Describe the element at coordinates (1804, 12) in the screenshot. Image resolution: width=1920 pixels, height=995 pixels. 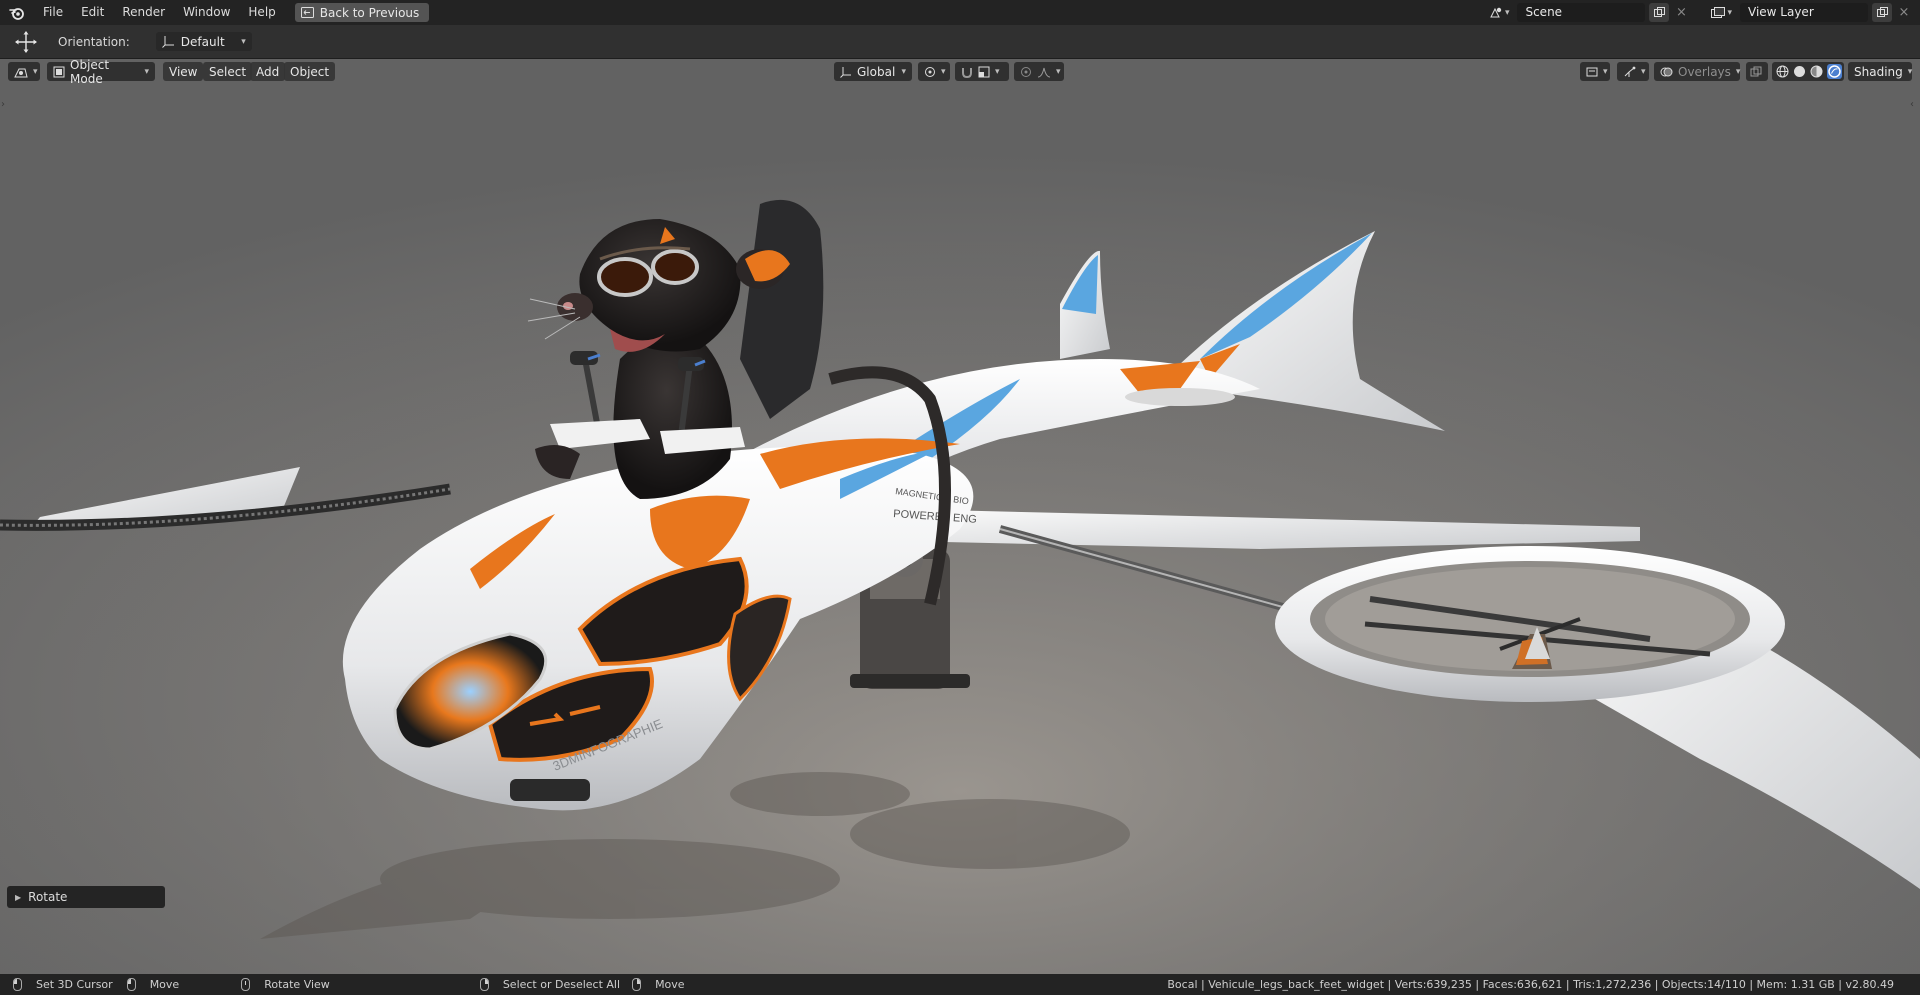
I see `view-layer-name-field: View Layer` at that location.